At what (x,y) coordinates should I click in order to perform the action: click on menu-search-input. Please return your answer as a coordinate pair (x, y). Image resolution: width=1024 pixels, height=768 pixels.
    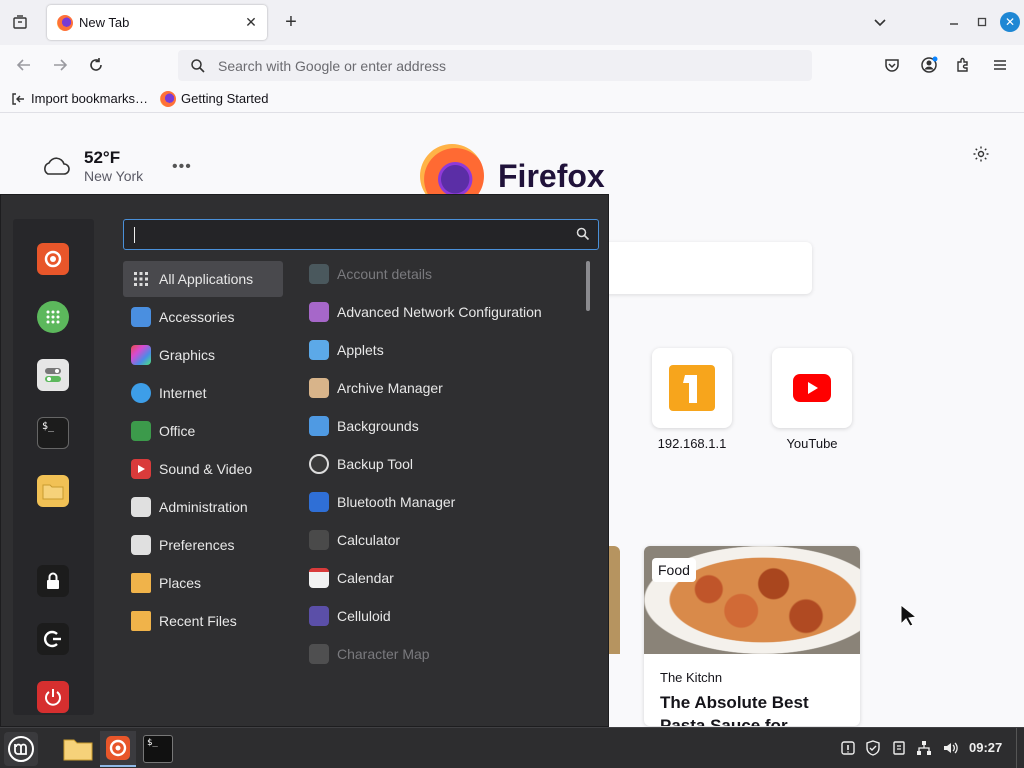
    Looking at the image, I should click on (347, 235).